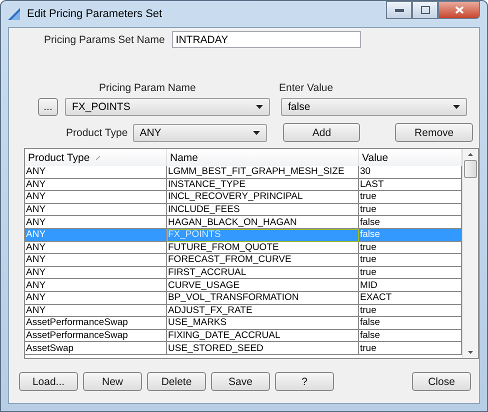 The width and height of the screenshot is (488, 412). What do you see at coordinates (112, 381) in the screenshot?
I see `footer-button: New` at bounding box center [112, 381].